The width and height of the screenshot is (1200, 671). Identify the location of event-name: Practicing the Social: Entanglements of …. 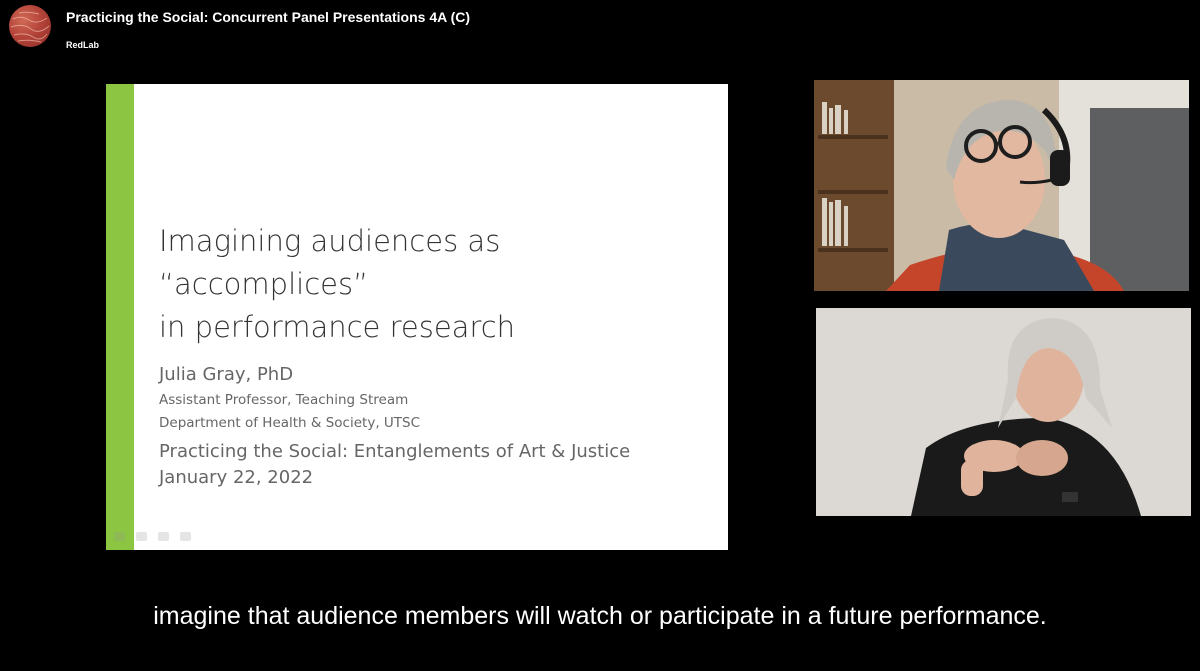
(395, 451).